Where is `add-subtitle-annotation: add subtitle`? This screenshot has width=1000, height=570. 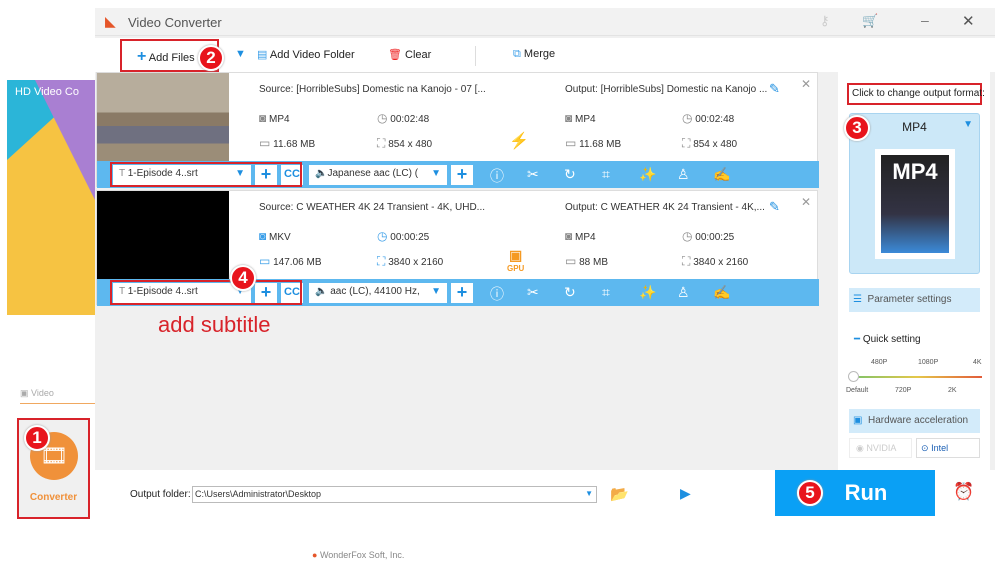 add-subtitle-annotation: add subtitle is located at coordinates (214, 324).